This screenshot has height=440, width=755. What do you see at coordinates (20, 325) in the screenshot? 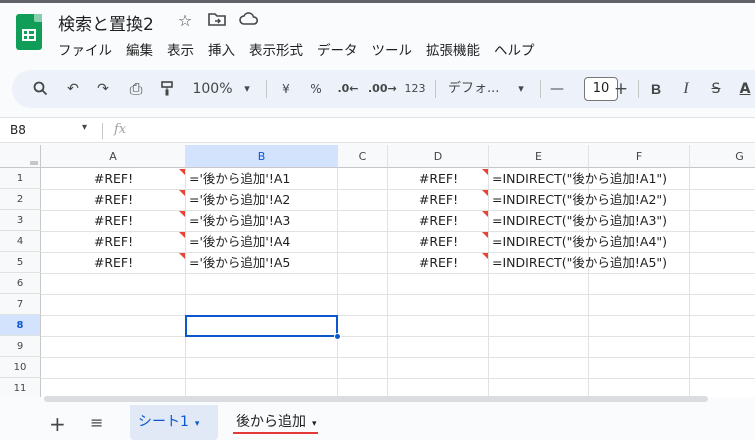
I see `row-header-8: 8` at bounding box center [20, 325].